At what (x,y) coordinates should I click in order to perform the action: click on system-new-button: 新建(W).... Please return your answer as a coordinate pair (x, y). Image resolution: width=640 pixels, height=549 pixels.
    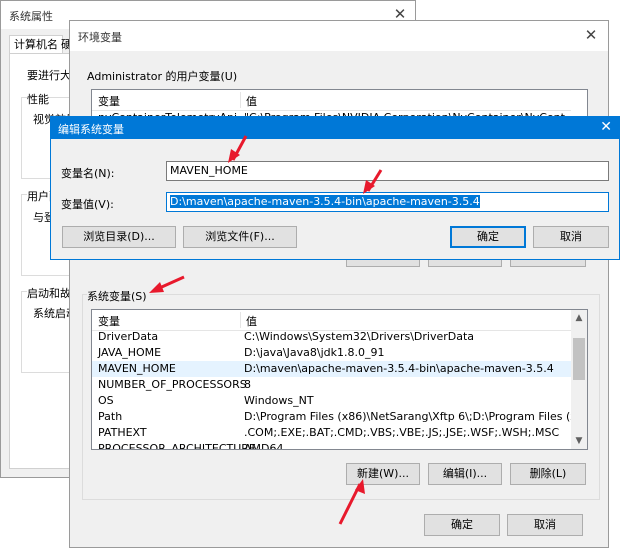
    Looking at the image, I should click on (383, 474).